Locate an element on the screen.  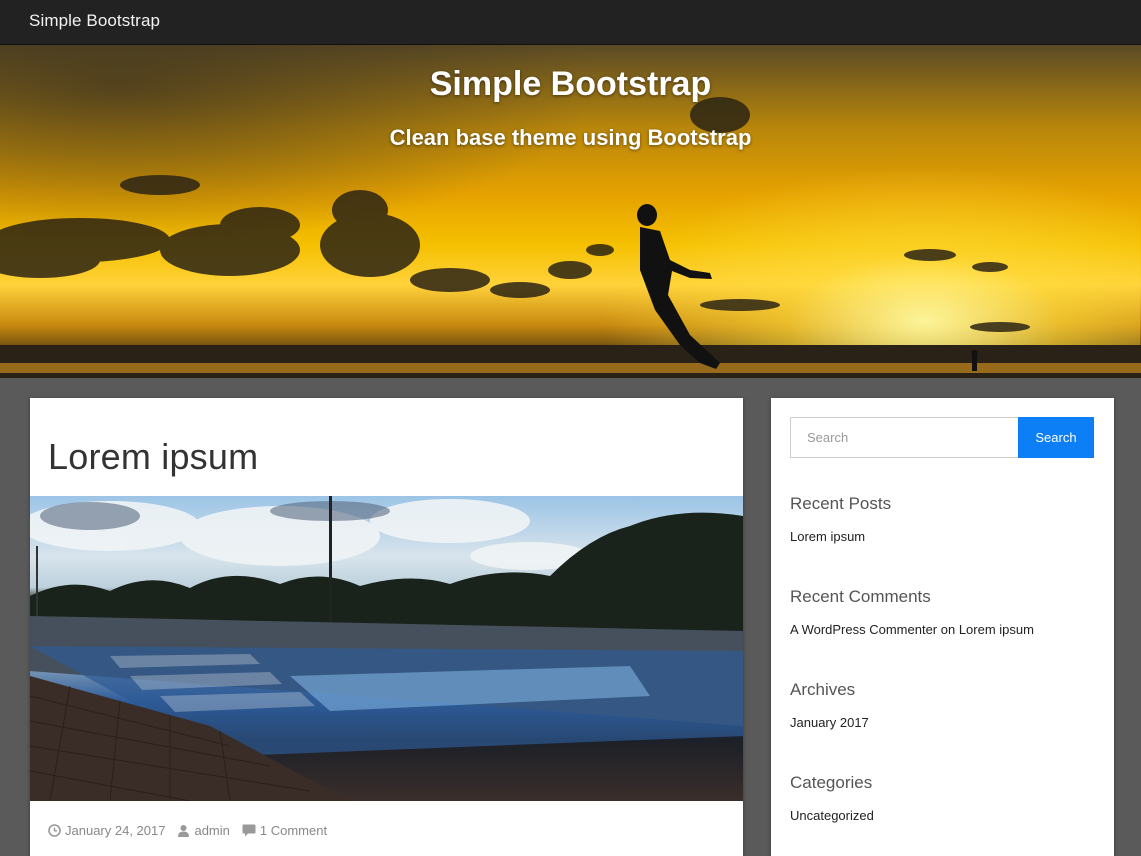
recent-post-link: Lorem ipsum is located at coordinates (827, 536).